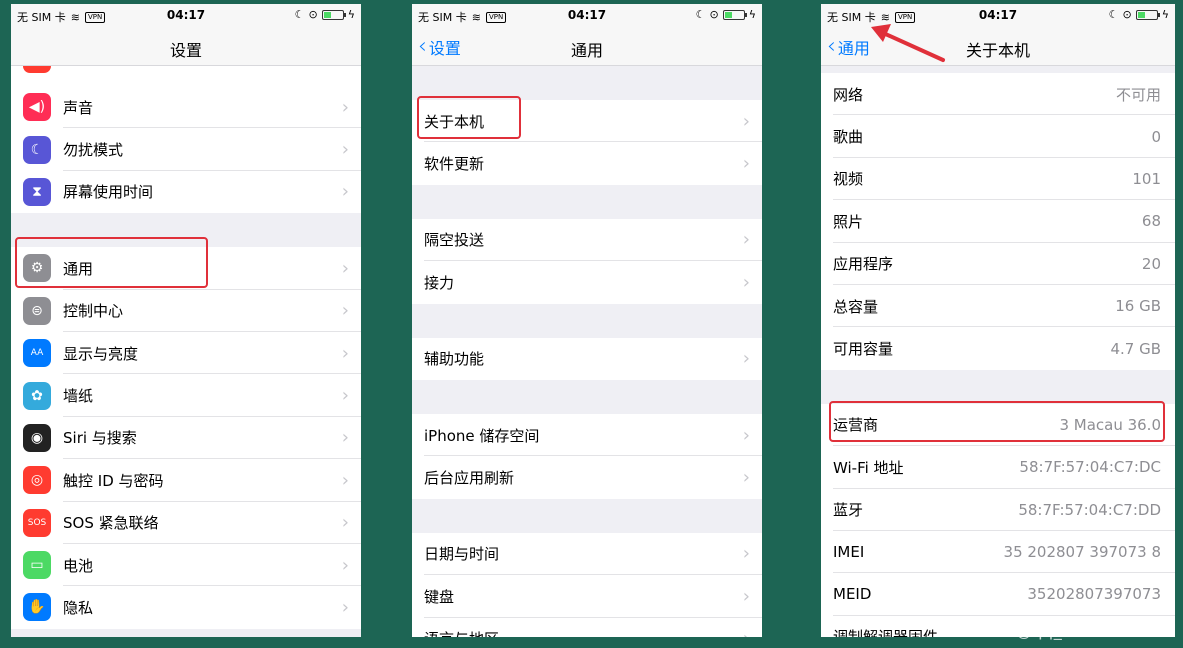  Describe the element at coordinates (998, 348) in the screenshot. I see `info-row: 可用容量 4.7 GB` at that location.